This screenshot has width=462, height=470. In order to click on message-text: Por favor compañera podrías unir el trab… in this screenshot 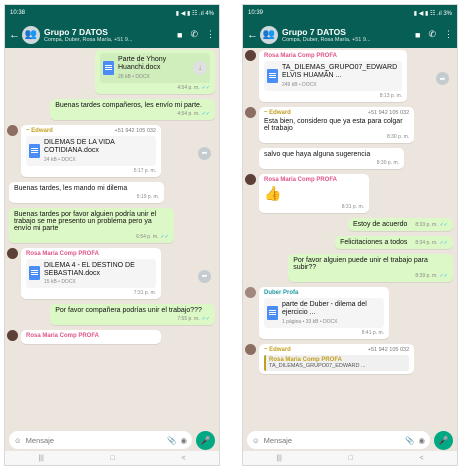, I will do `click(128, 311)`.